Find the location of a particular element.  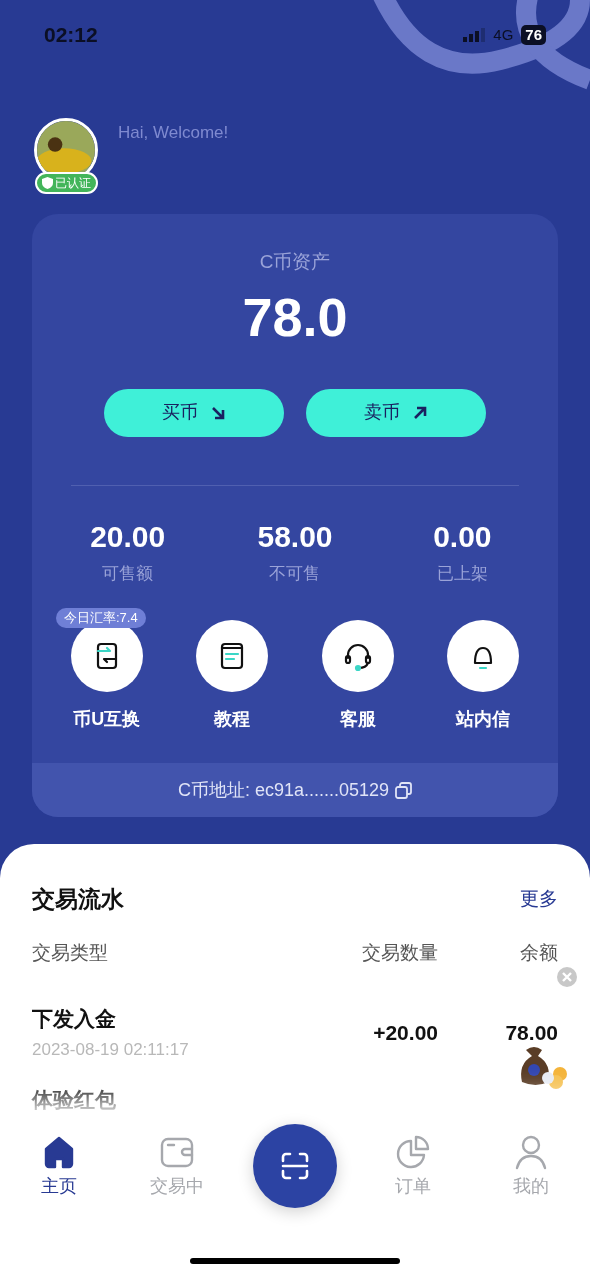

stat-label: 不可售 is located at coordinates (295, 573).